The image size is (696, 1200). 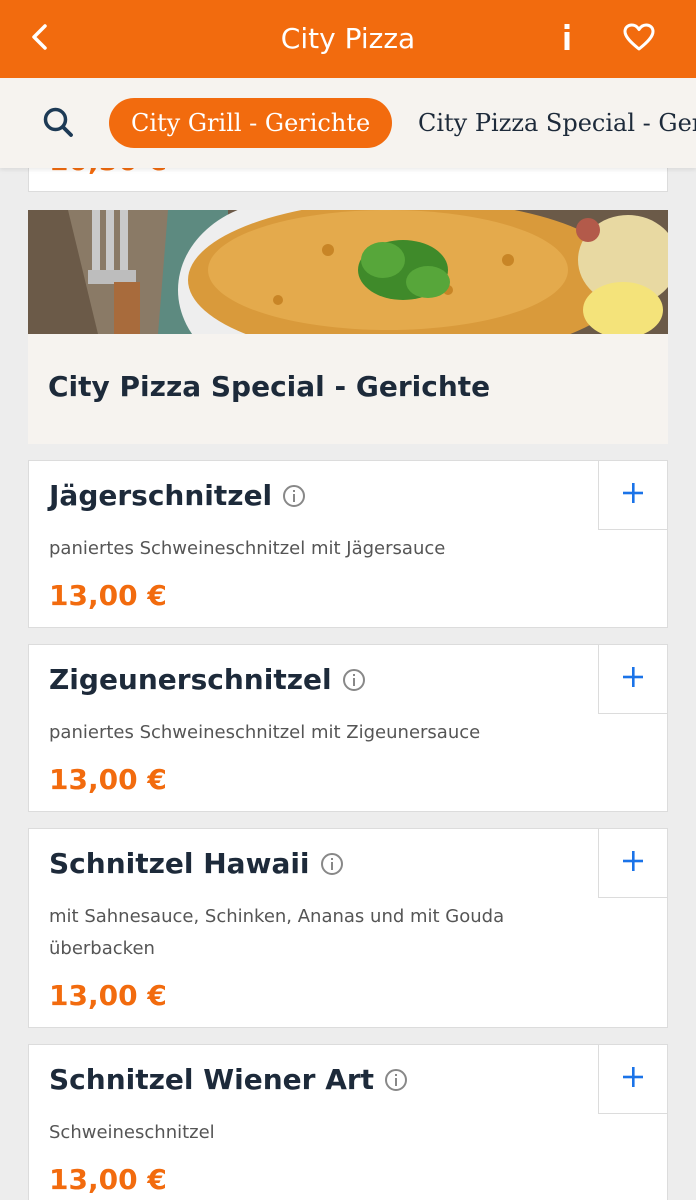 I want to click on favorite-button, so click(x=639, y=39).